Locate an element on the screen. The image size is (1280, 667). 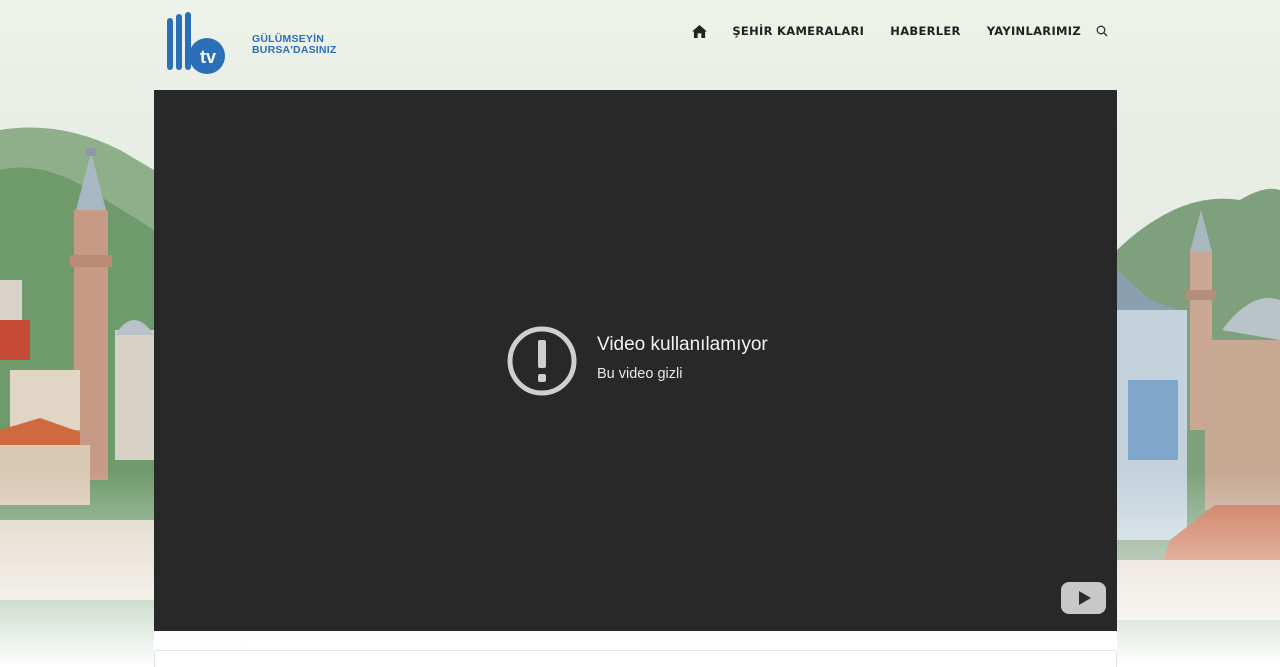
content-card is located at coordinates (635, 658).